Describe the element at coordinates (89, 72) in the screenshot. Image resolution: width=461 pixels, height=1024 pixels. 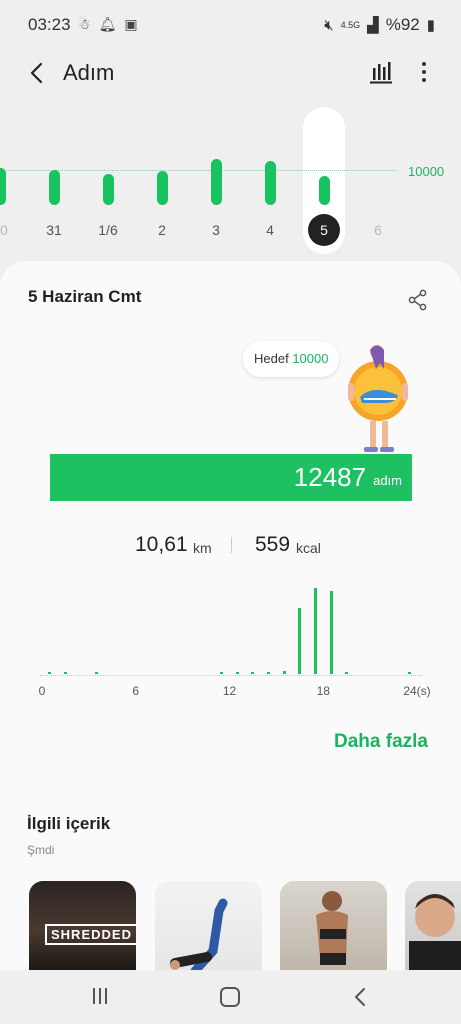
I see `page-title: Adım` at that location.